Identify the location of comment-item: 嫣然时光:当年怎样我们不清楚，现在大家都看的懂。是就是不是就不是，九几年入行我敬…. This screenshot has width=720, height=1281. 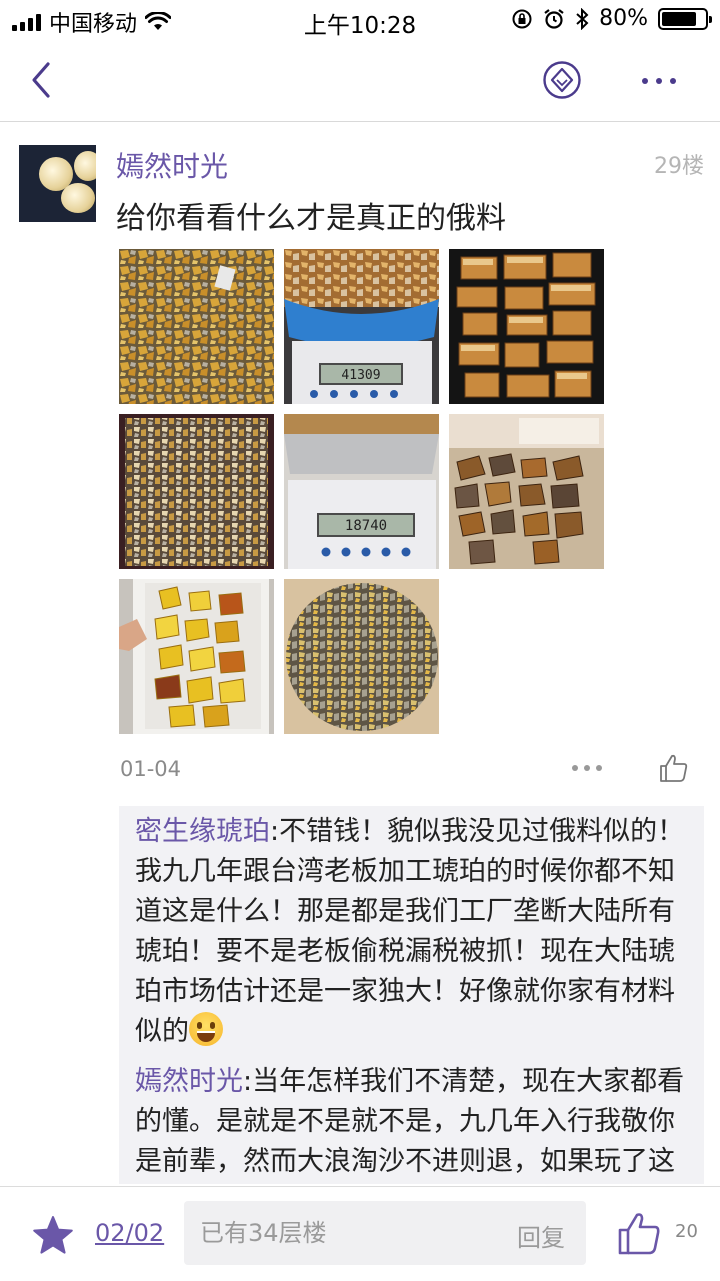
(411, 1123).